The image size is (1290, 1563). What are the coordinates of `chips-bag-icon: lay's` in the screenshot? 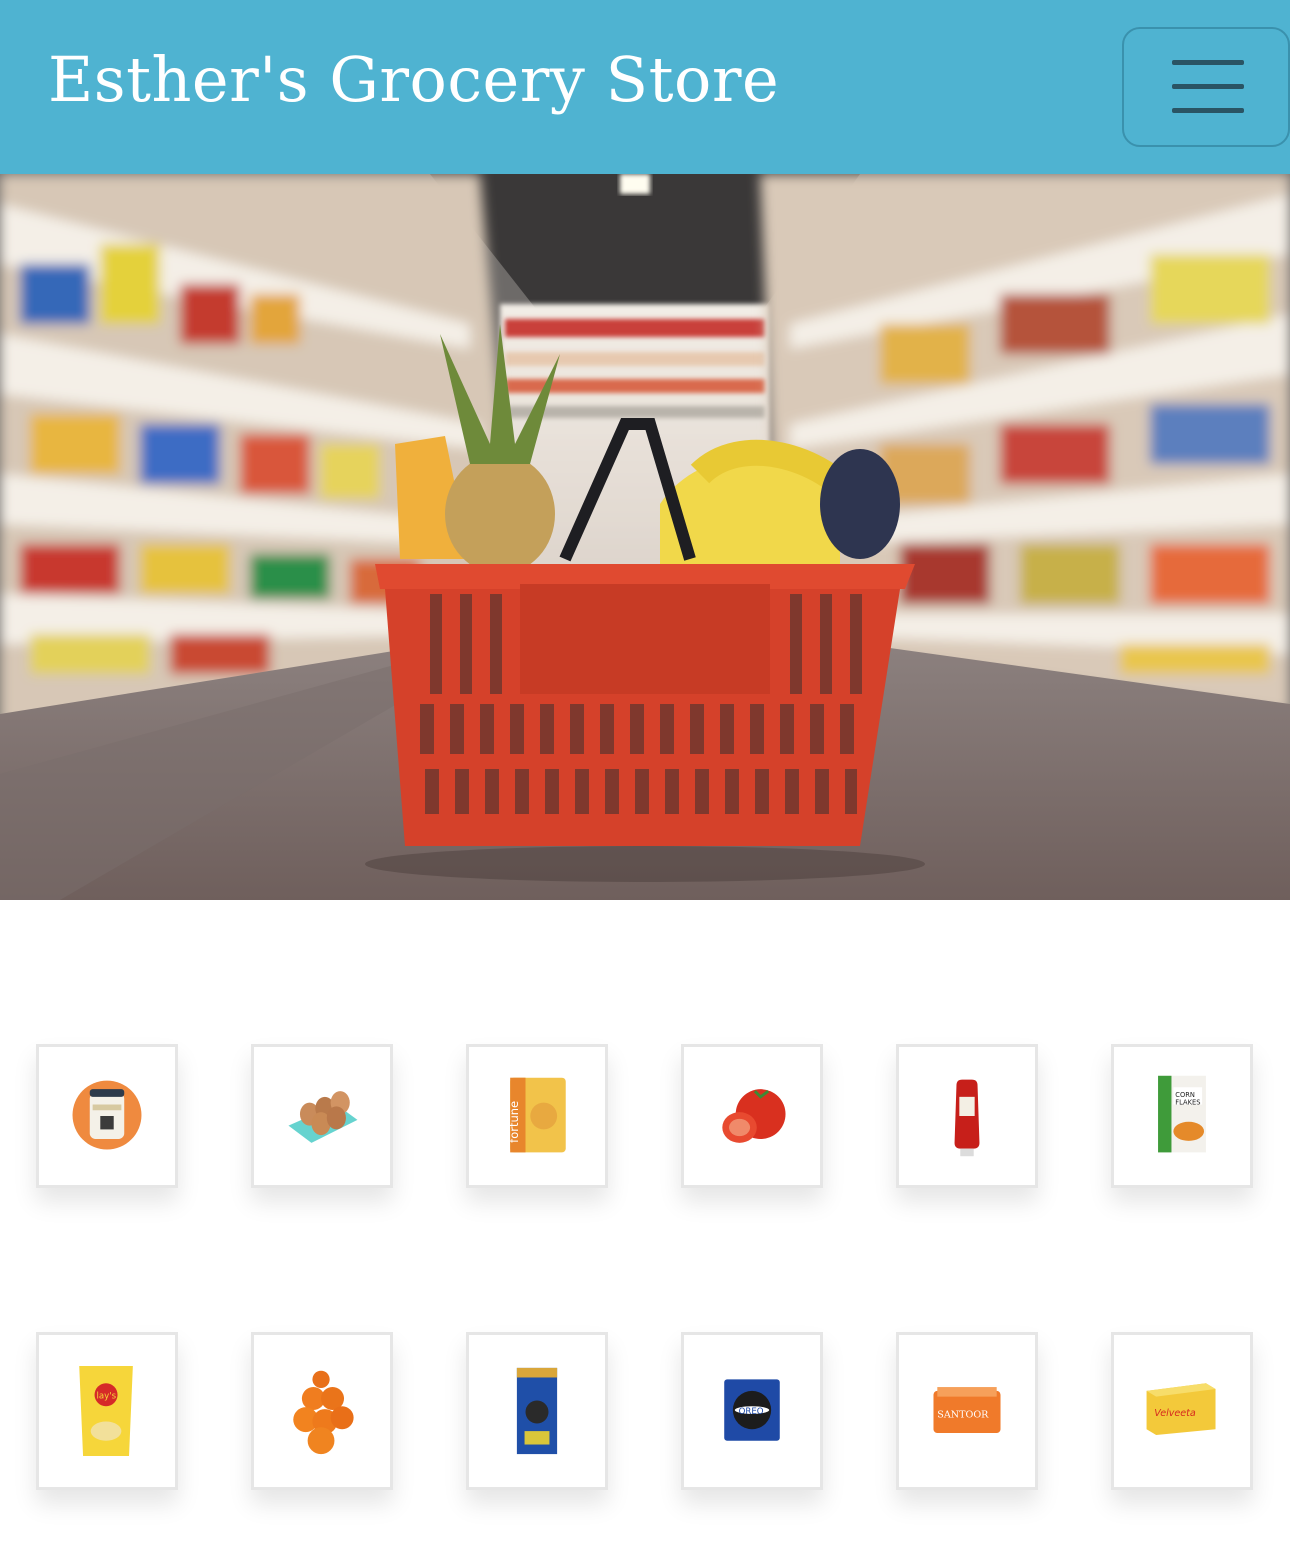 It's located at (106, 1411).